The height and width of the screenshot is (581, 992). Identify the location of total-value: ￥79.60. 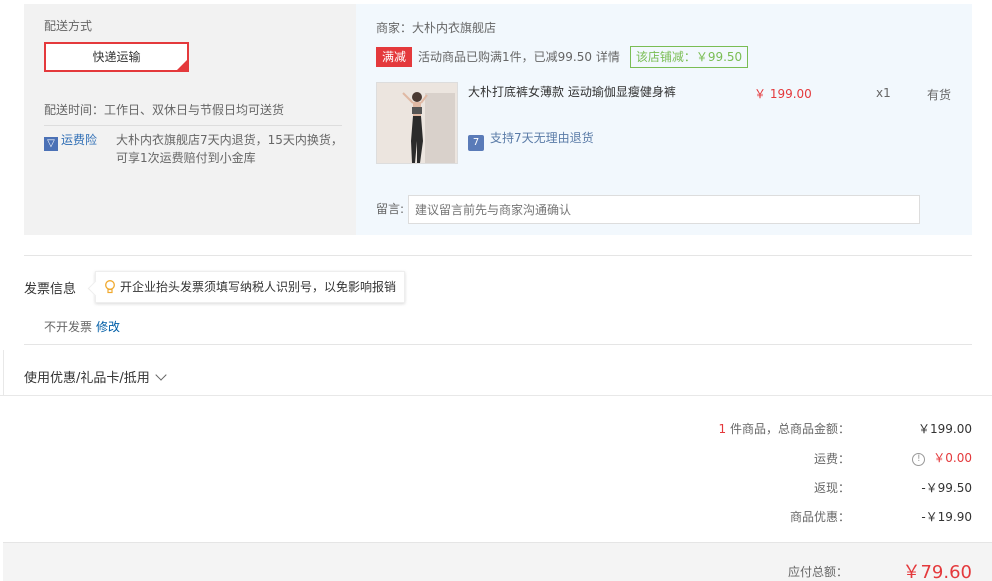
(937, 571).